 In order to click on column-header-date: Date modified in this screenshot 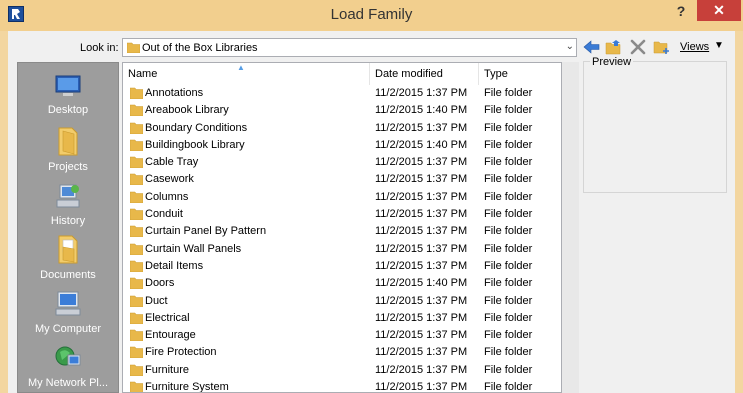, I will do `click(424, 74)`.